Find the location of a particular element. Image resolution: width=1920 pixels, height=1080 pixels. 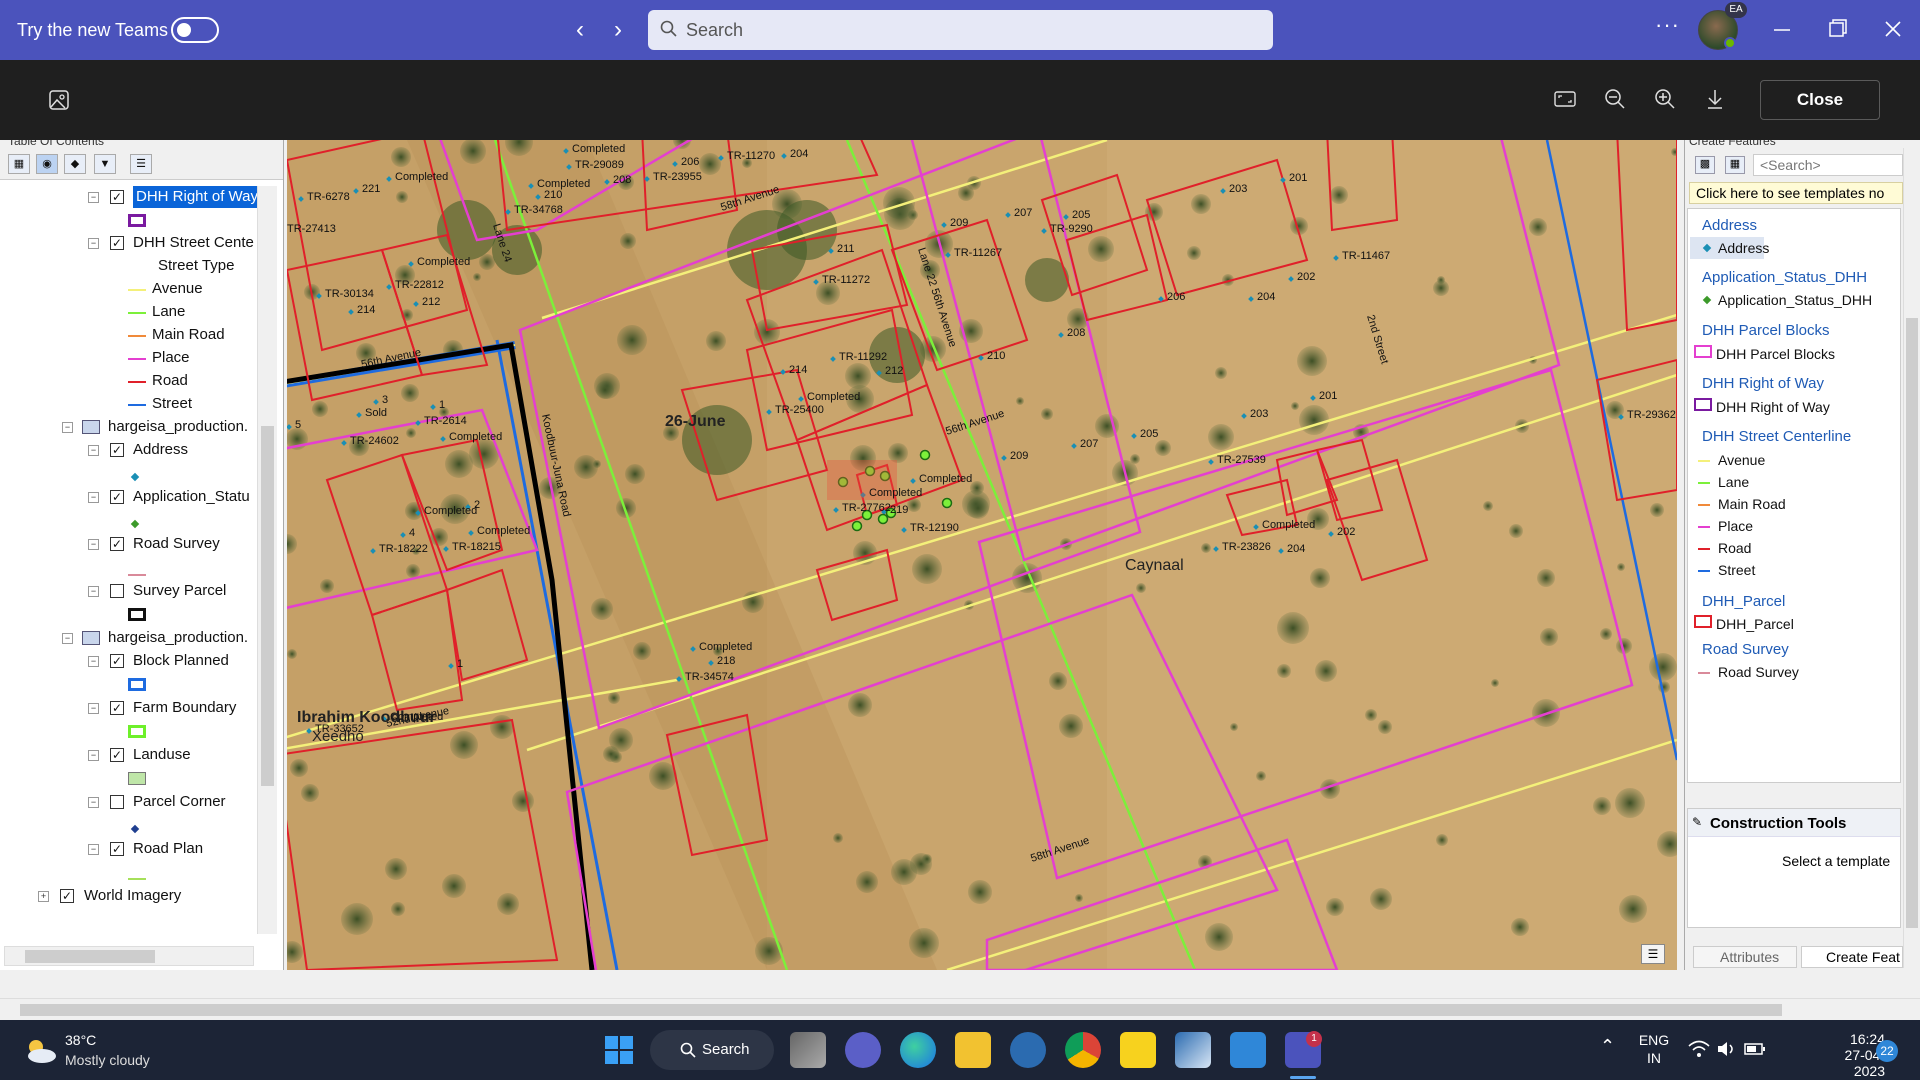

panel-vertical-scrollbar is located at coordinates (1911, 558).